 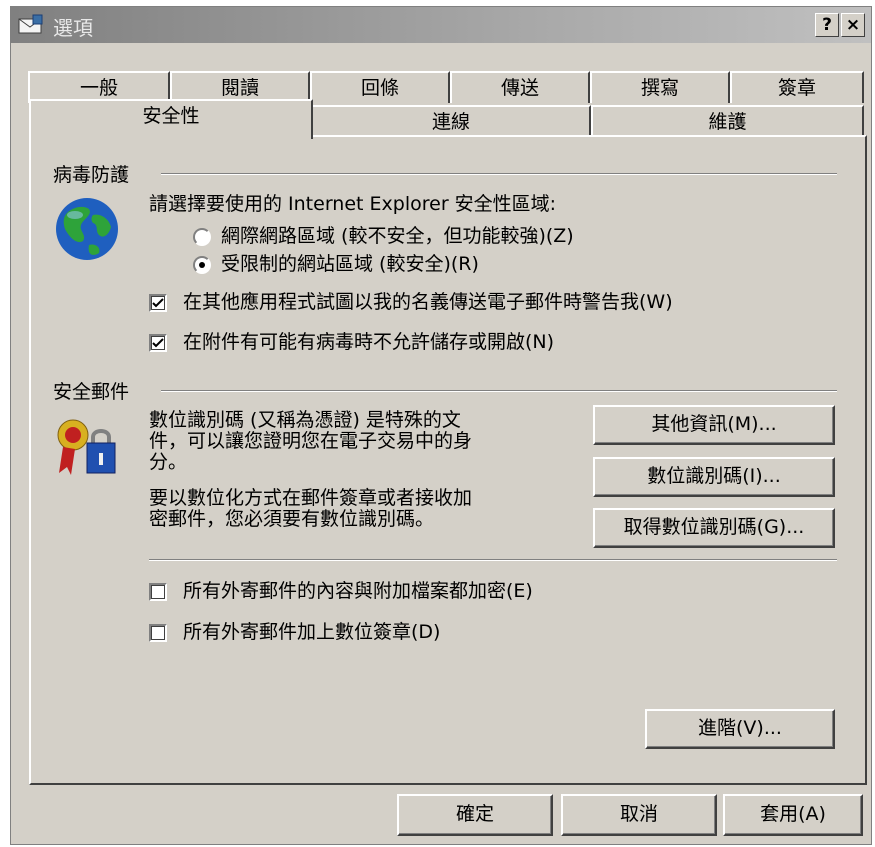 What do you see at coordinates (441, 25) in the screenshot?
I see `title-bar: 選項 ? ×` at bounding box center [441, 25].